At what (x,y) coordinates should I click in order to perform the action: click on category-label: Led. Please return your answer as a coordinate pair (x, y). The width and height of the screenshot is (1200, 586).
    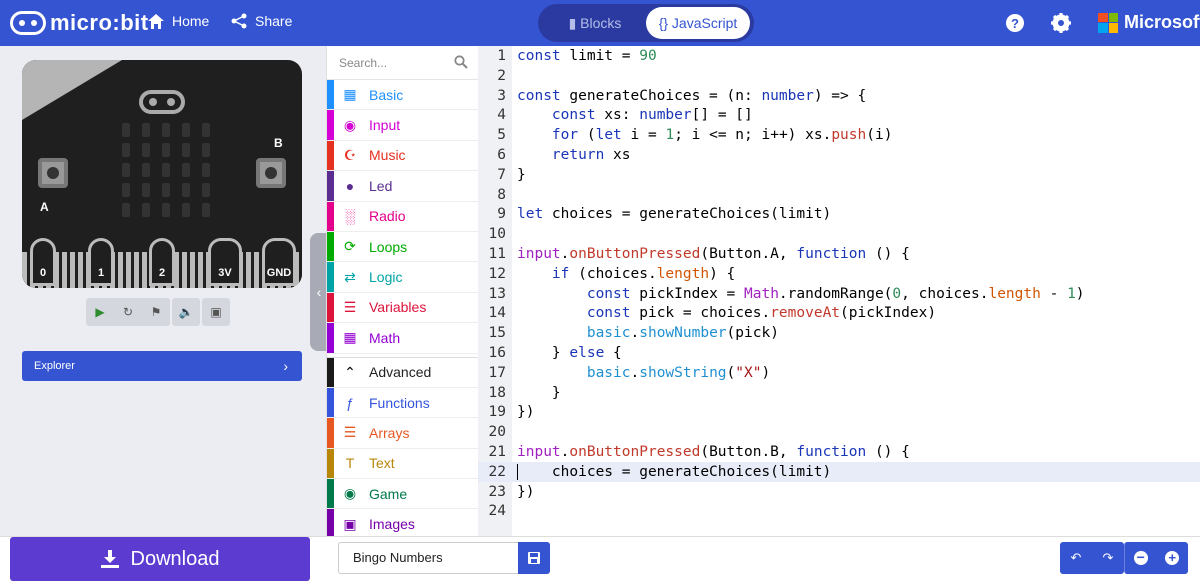
    Looking at the image, I should click on (381, 185).